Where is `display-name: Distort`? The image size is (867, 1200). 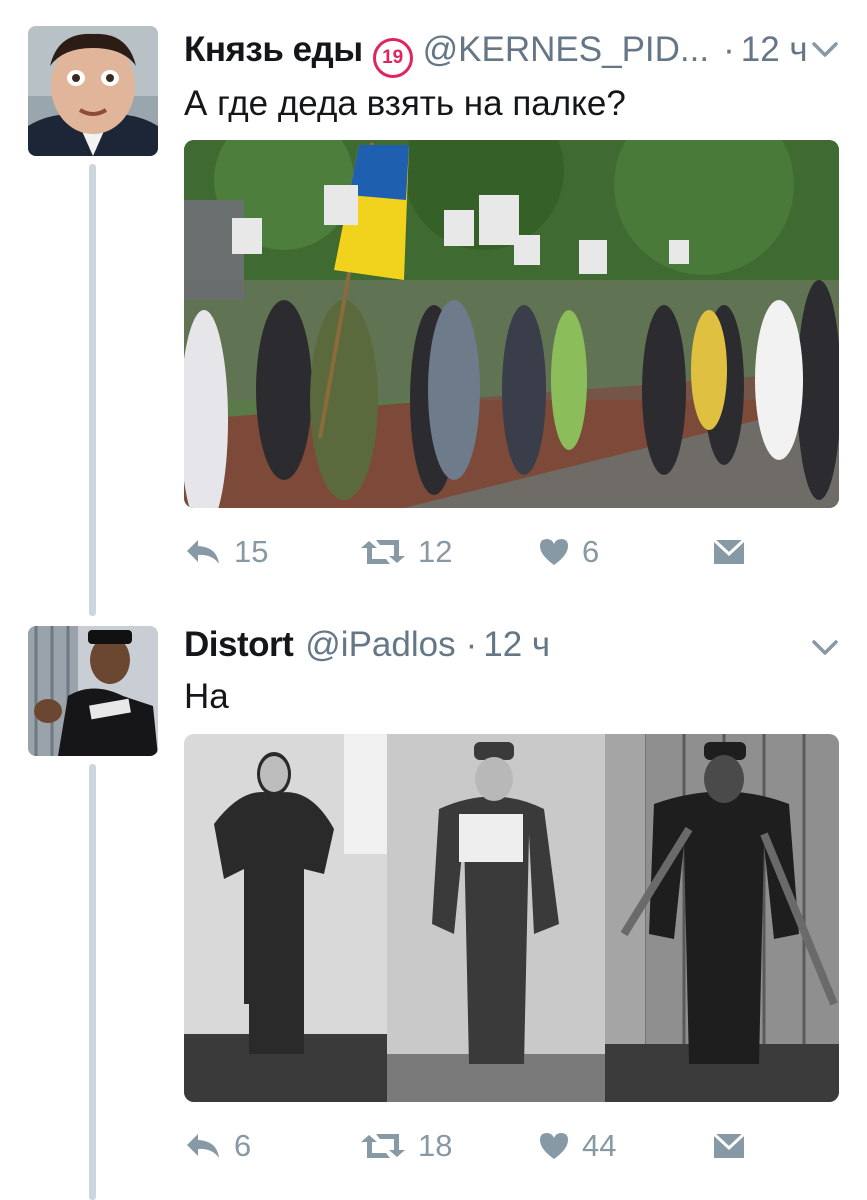
display-name: Distort is located at coordinates (239, 645).